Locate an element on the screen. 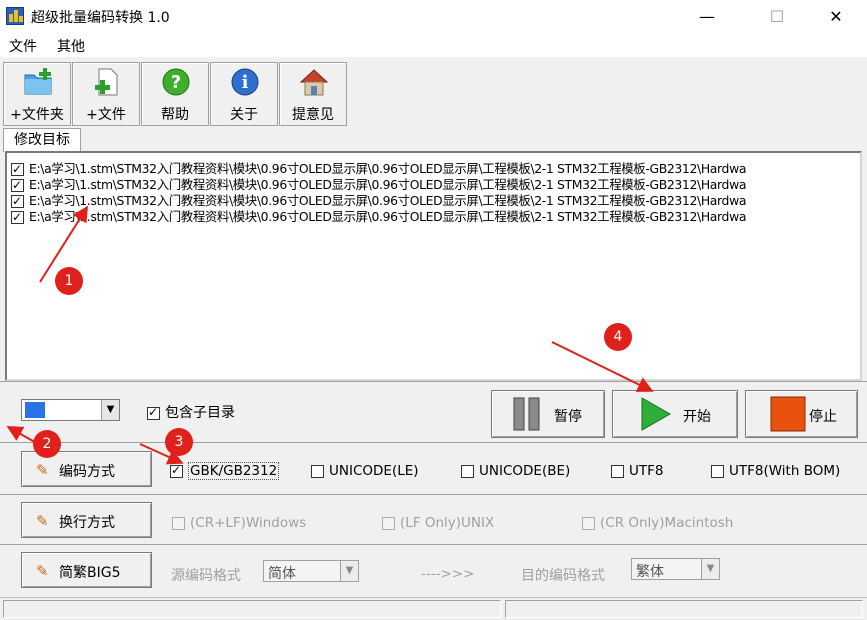 This screenshot has height=620, width=867. house-icon is located at coordinates (314, 82).